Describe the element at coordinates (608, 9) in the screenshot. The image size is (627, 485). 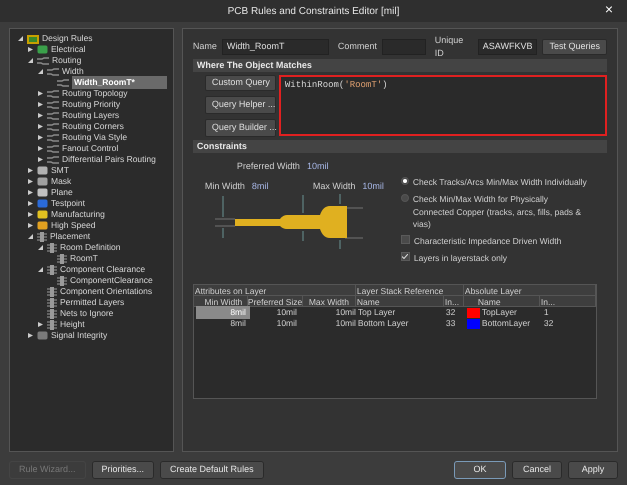
I see `close-button: ×` at that location.